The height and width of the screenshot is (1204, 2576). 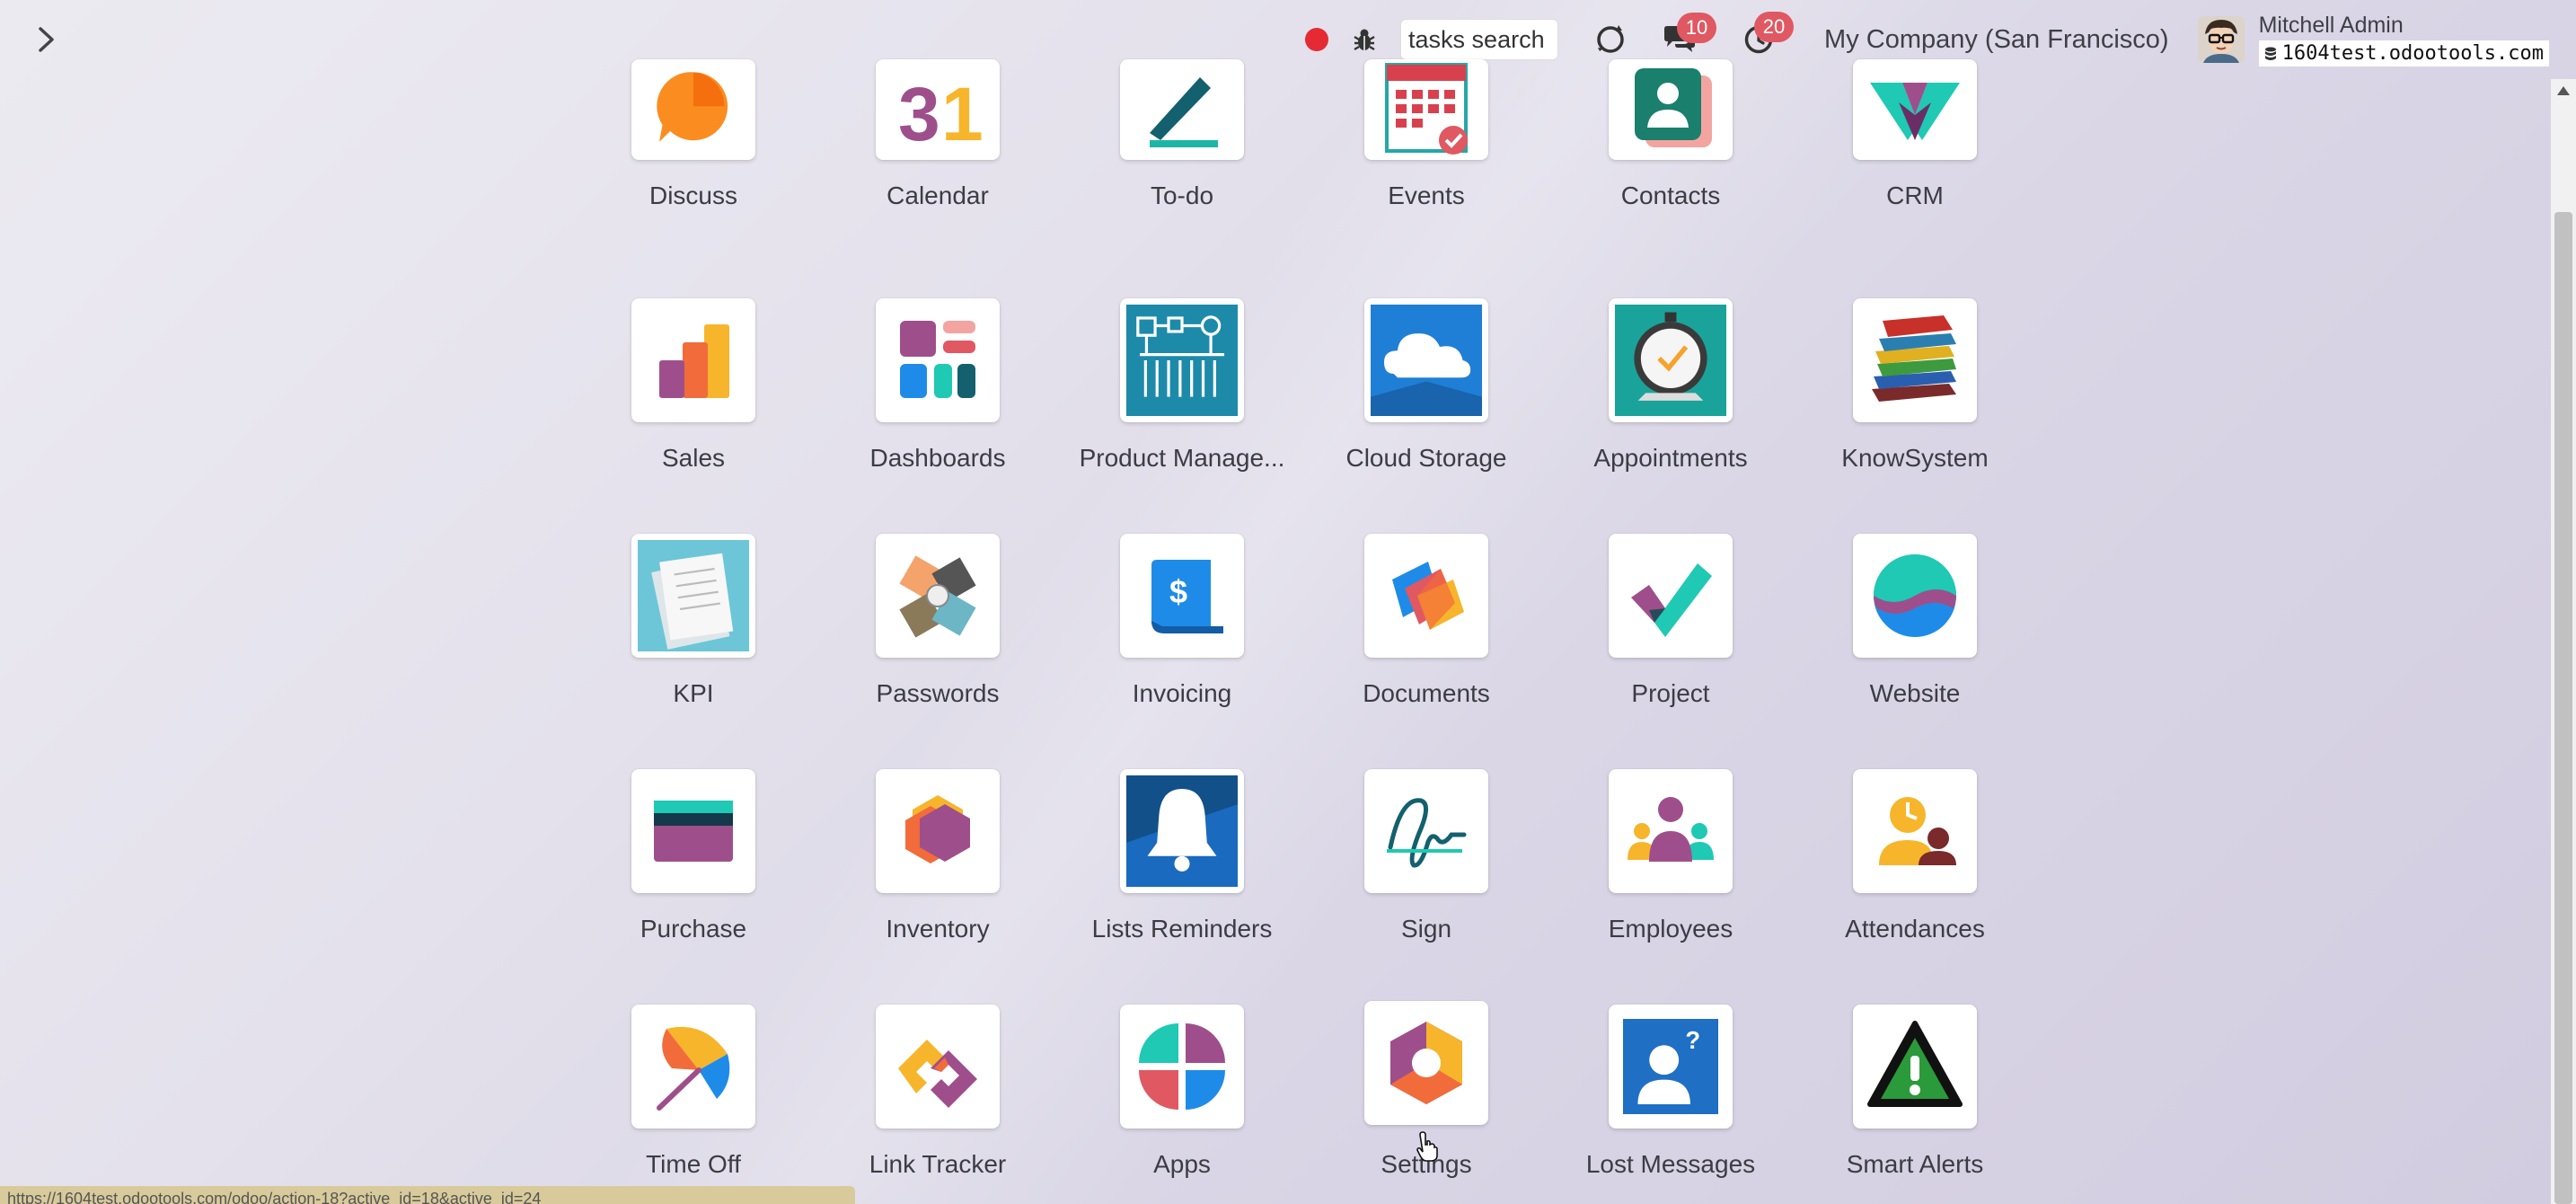 I want to click on app-label: Contacts, so click(x=1670, y=195).